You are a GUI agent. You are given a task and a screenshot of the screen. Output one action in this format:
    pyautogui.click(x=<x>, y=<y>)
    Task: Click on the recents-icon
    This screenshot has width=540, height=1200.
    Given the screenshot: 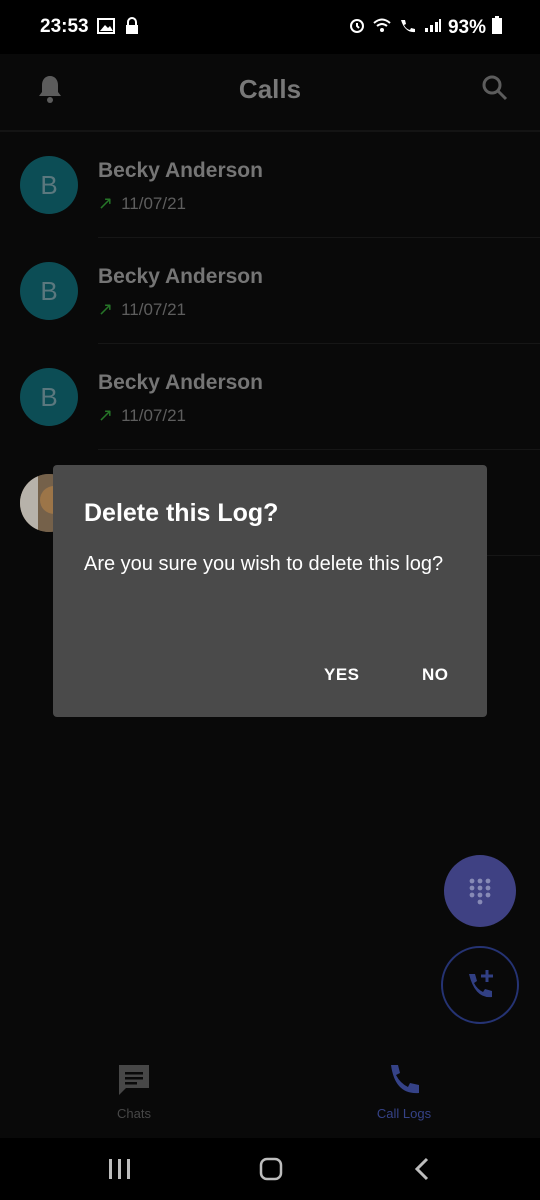 What is the action you would take?
    pyautogui.click(x=120, y=1171)
    